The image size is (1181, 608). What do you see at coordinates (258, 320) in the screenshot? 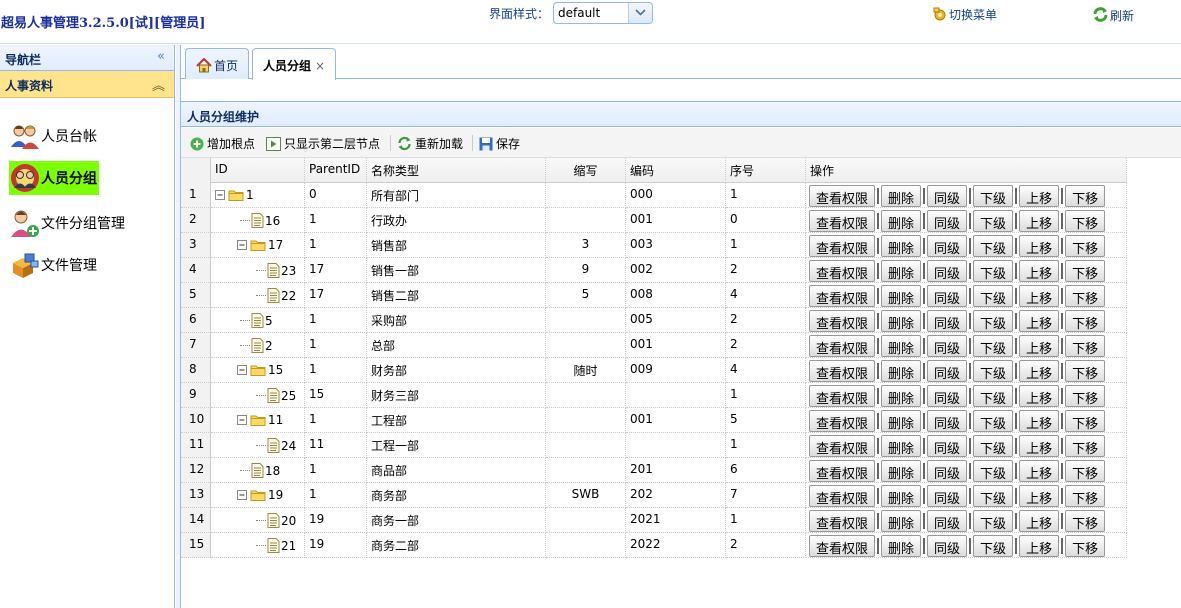
I see `tree-node-cell: 5` at bounding box center [258, 320].